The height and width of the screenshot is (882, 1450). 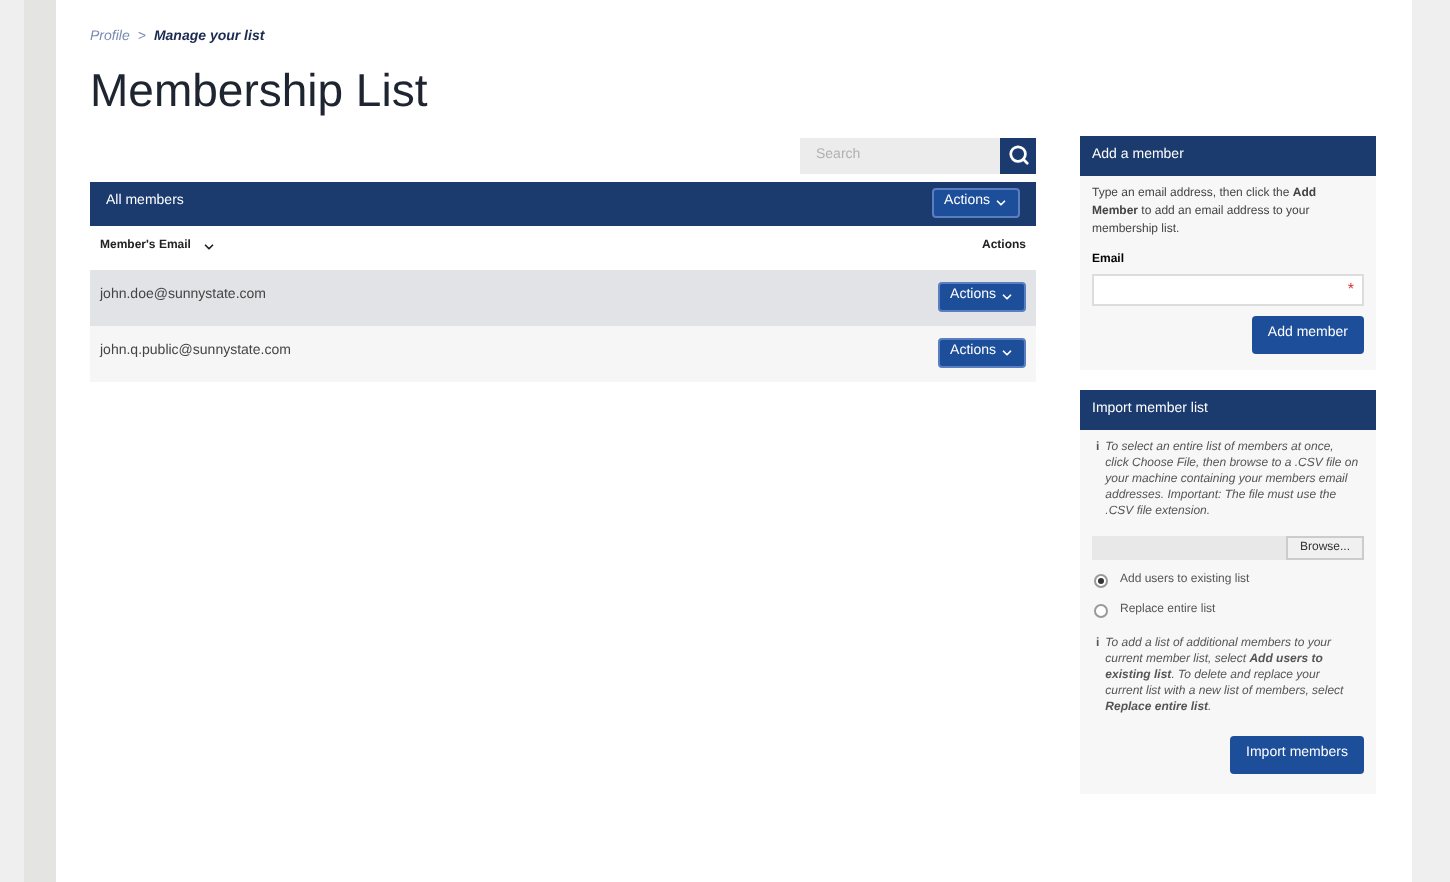 I want to click on sort-icon, so click(x=209, y=247).